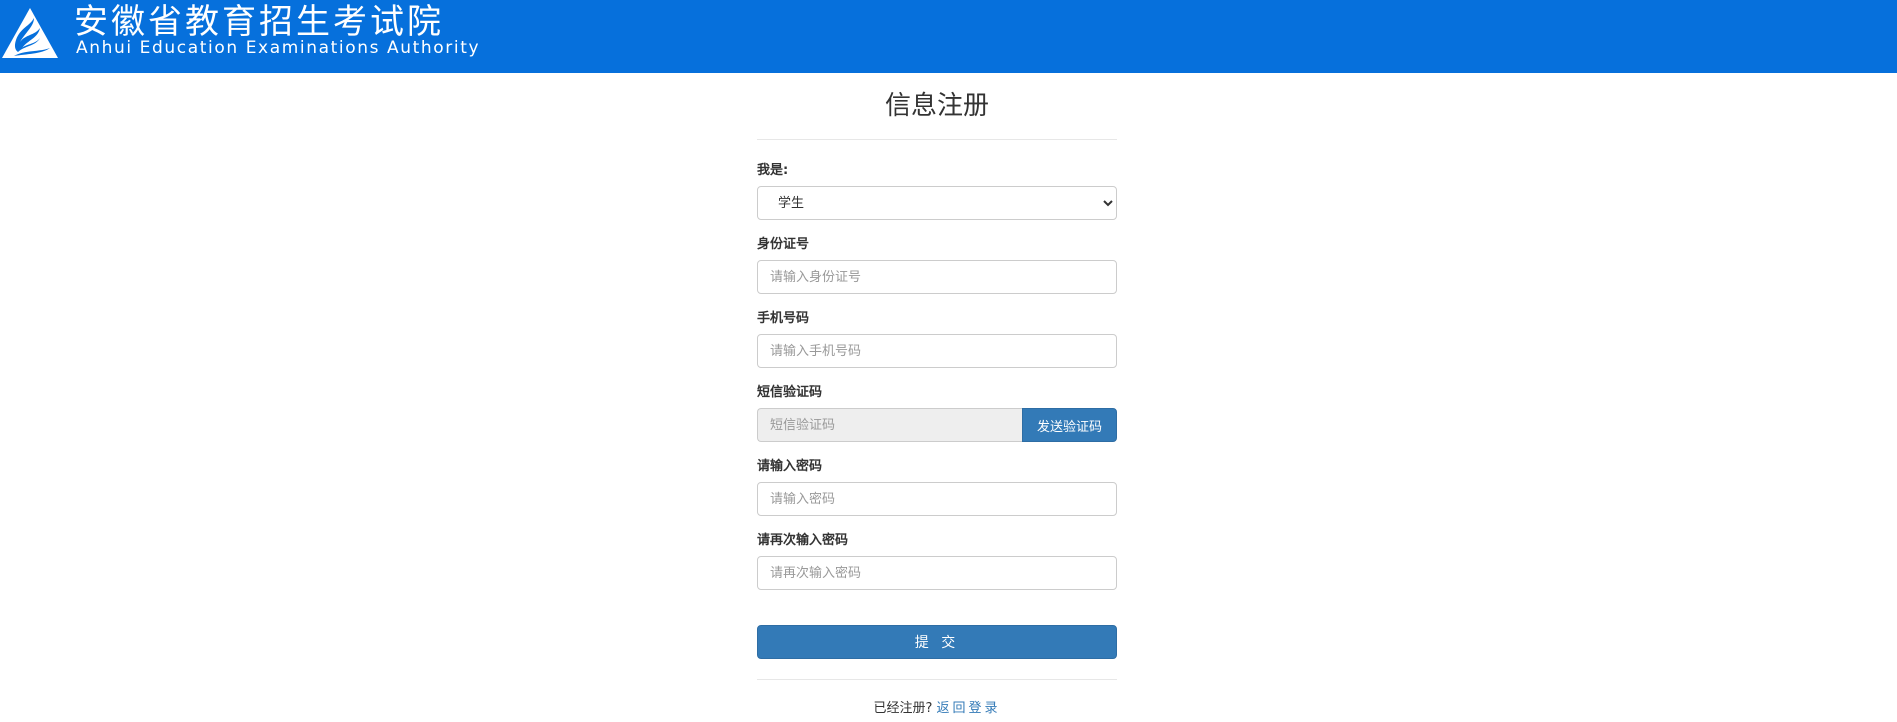 The image size is (1897, 722). Describe the element at coordinates (937, 642) in the screenshot. I see `submit-button: 提 交` at that location.